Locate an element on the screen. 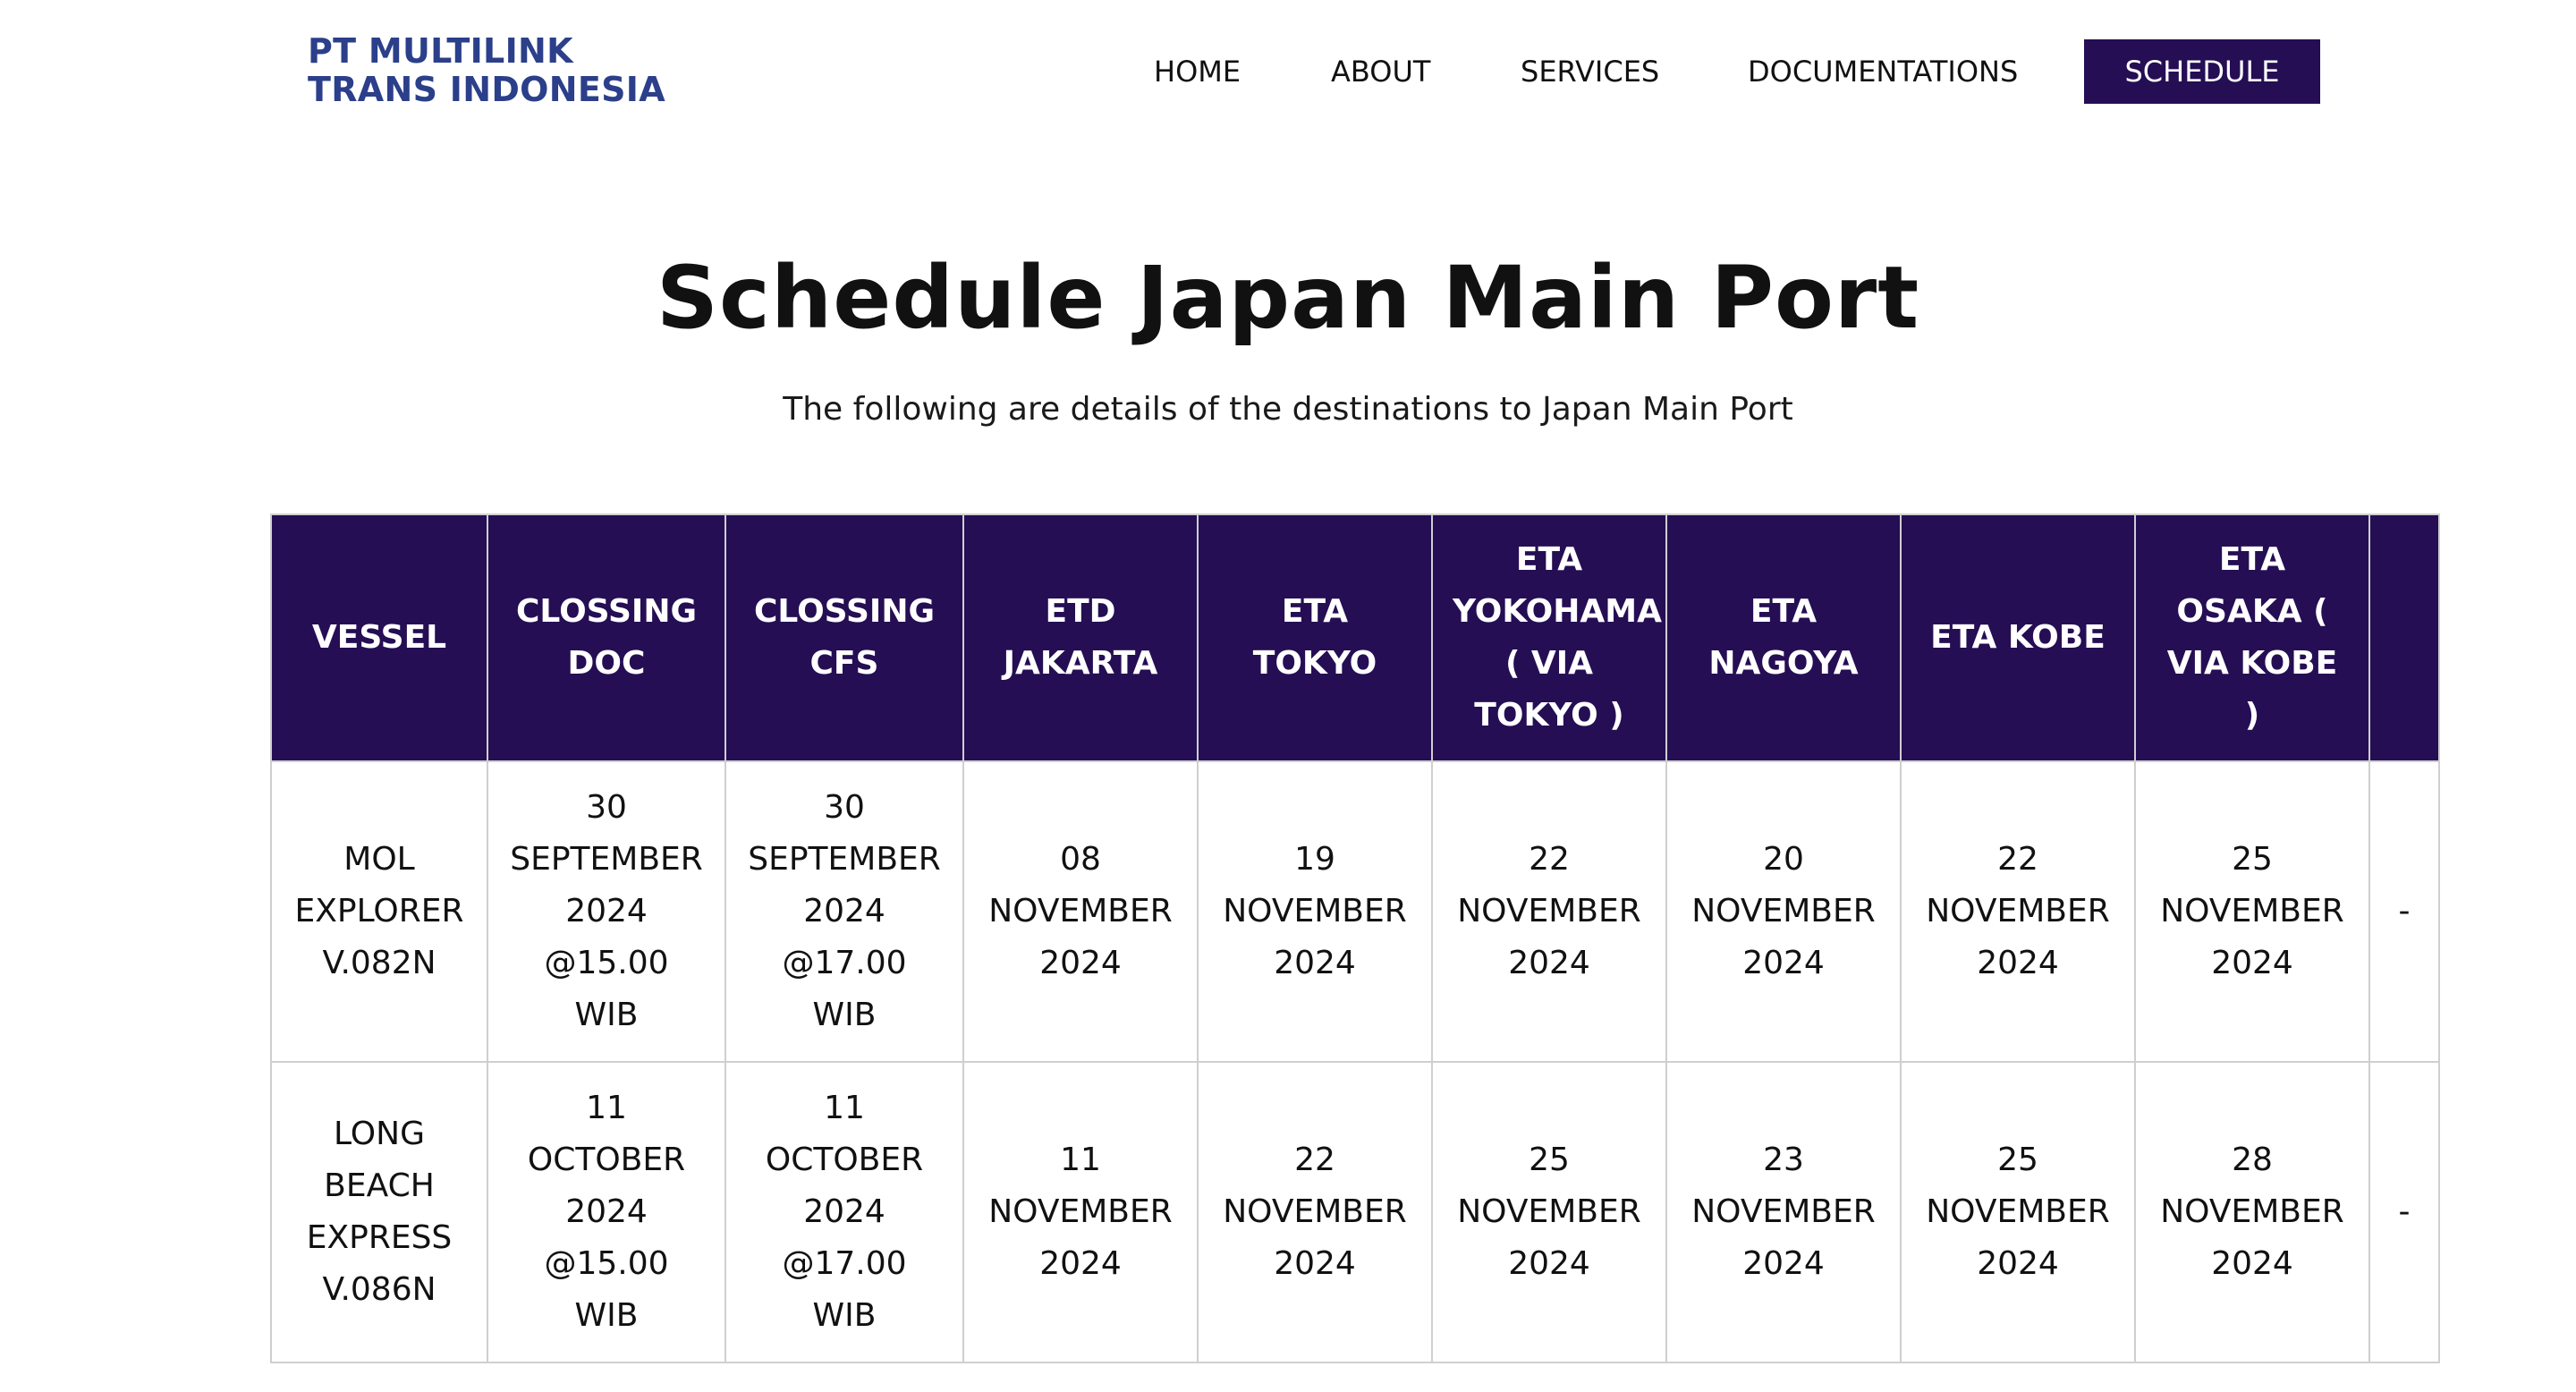 This screenshot has width=2576, height=1392. table-cell-eta-osaka: 25 NOVEMBER 2024 is located at coordinates (2252, 911).